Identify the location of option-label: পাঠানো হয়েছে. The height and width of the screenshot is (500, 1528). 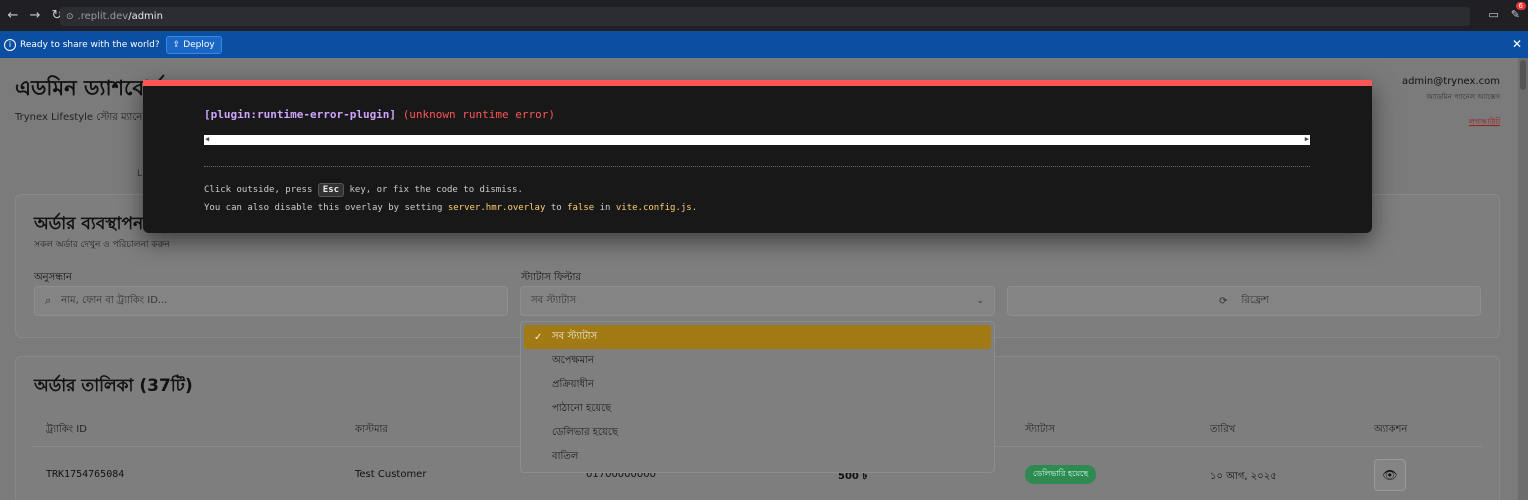
(582, 408).